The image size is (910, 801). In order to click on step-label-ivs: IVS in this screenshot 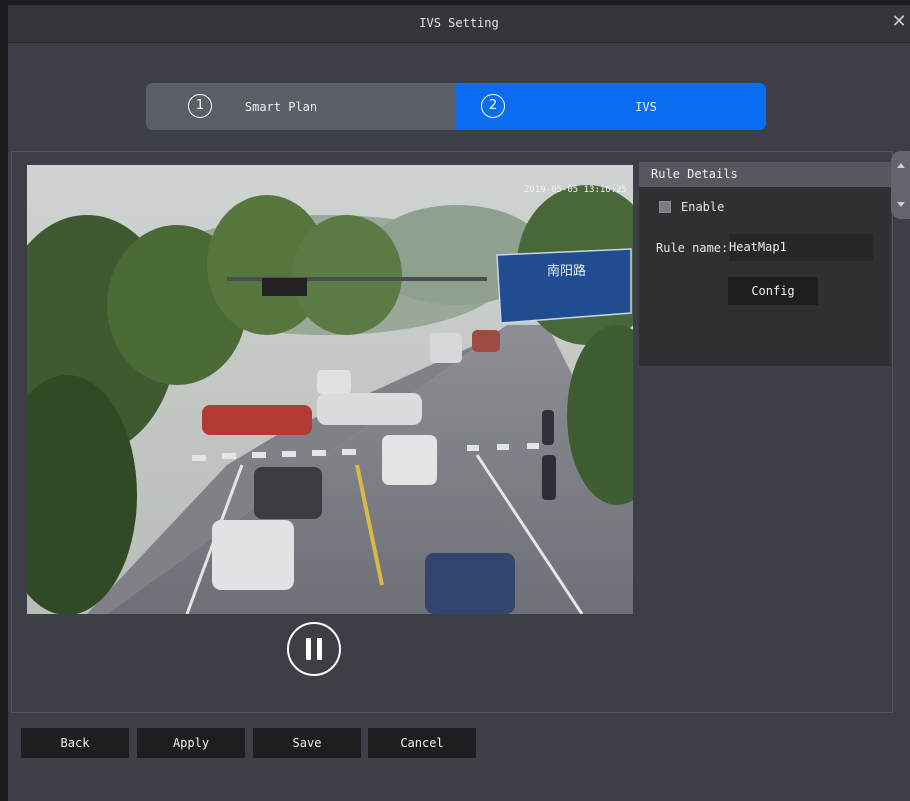, I will do `click(646, 106)`.